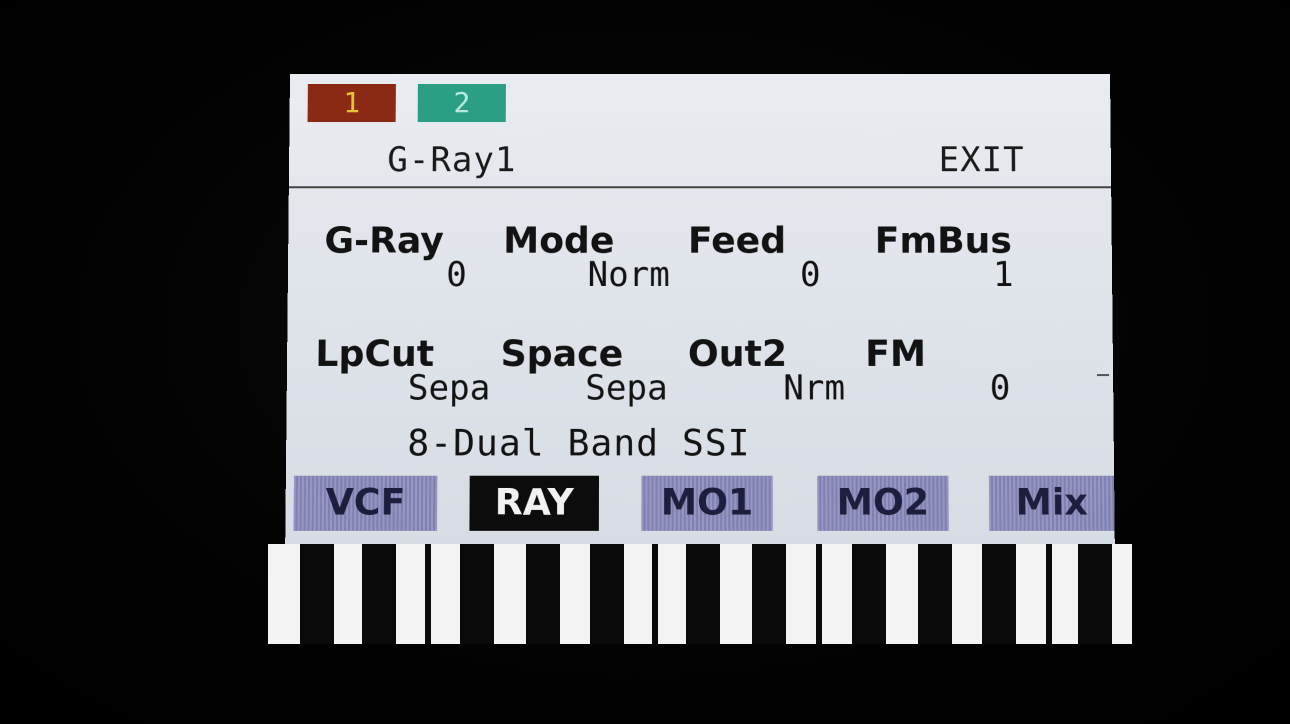 The height and width of the screenshot is (724, 1290). Describe the element at coordinates (700, 187) in the screenshot. I see `header-divider` at that location.